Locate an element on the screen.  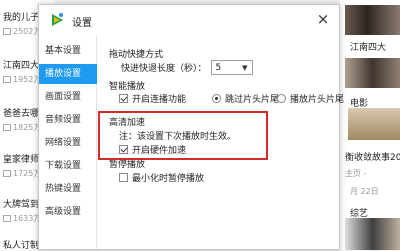
highlight-box is located at coordinates (183, 135).